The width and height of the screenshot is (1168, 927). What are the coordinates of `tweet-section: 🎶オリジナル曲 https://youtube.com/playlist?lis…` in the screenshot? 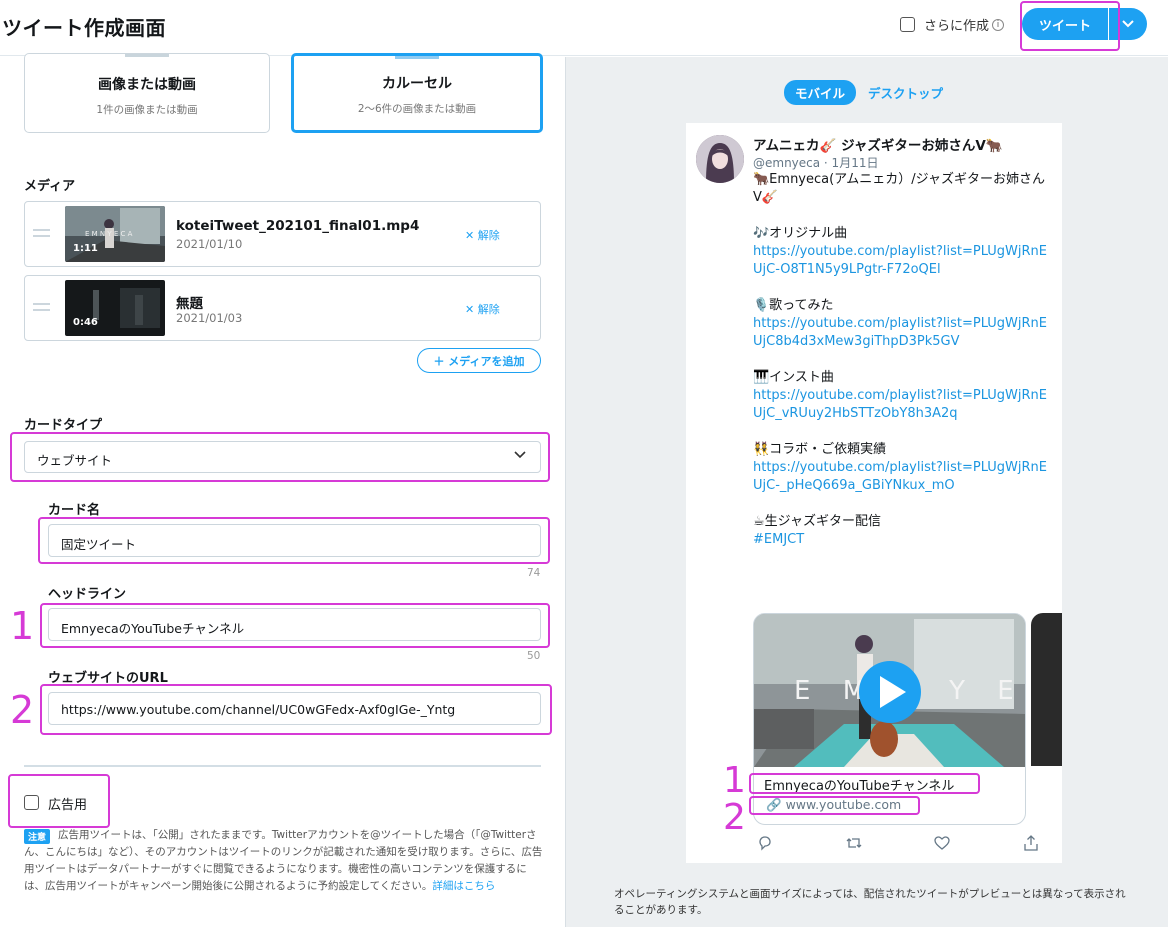 It's located at (903, 252).